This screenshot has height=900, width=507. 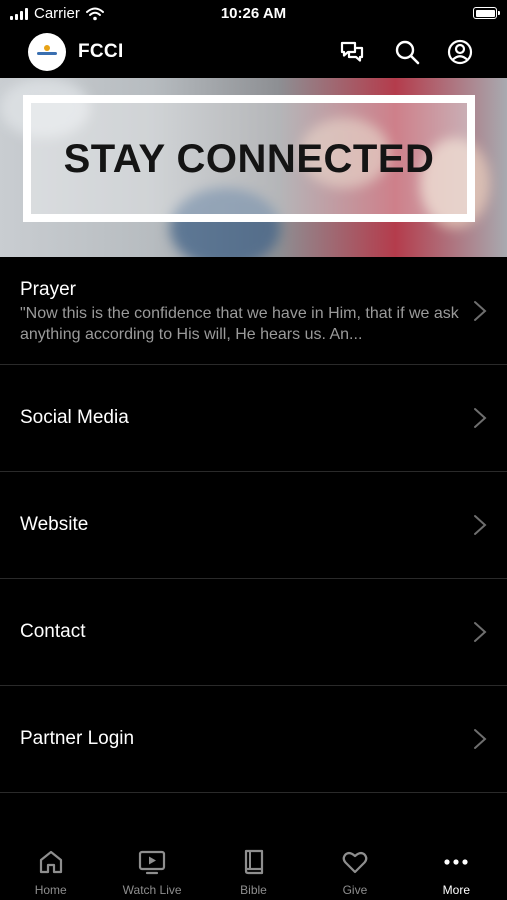 I want to click on status-bar: Carrier 10:26 AM, so click(x=253, y=15).